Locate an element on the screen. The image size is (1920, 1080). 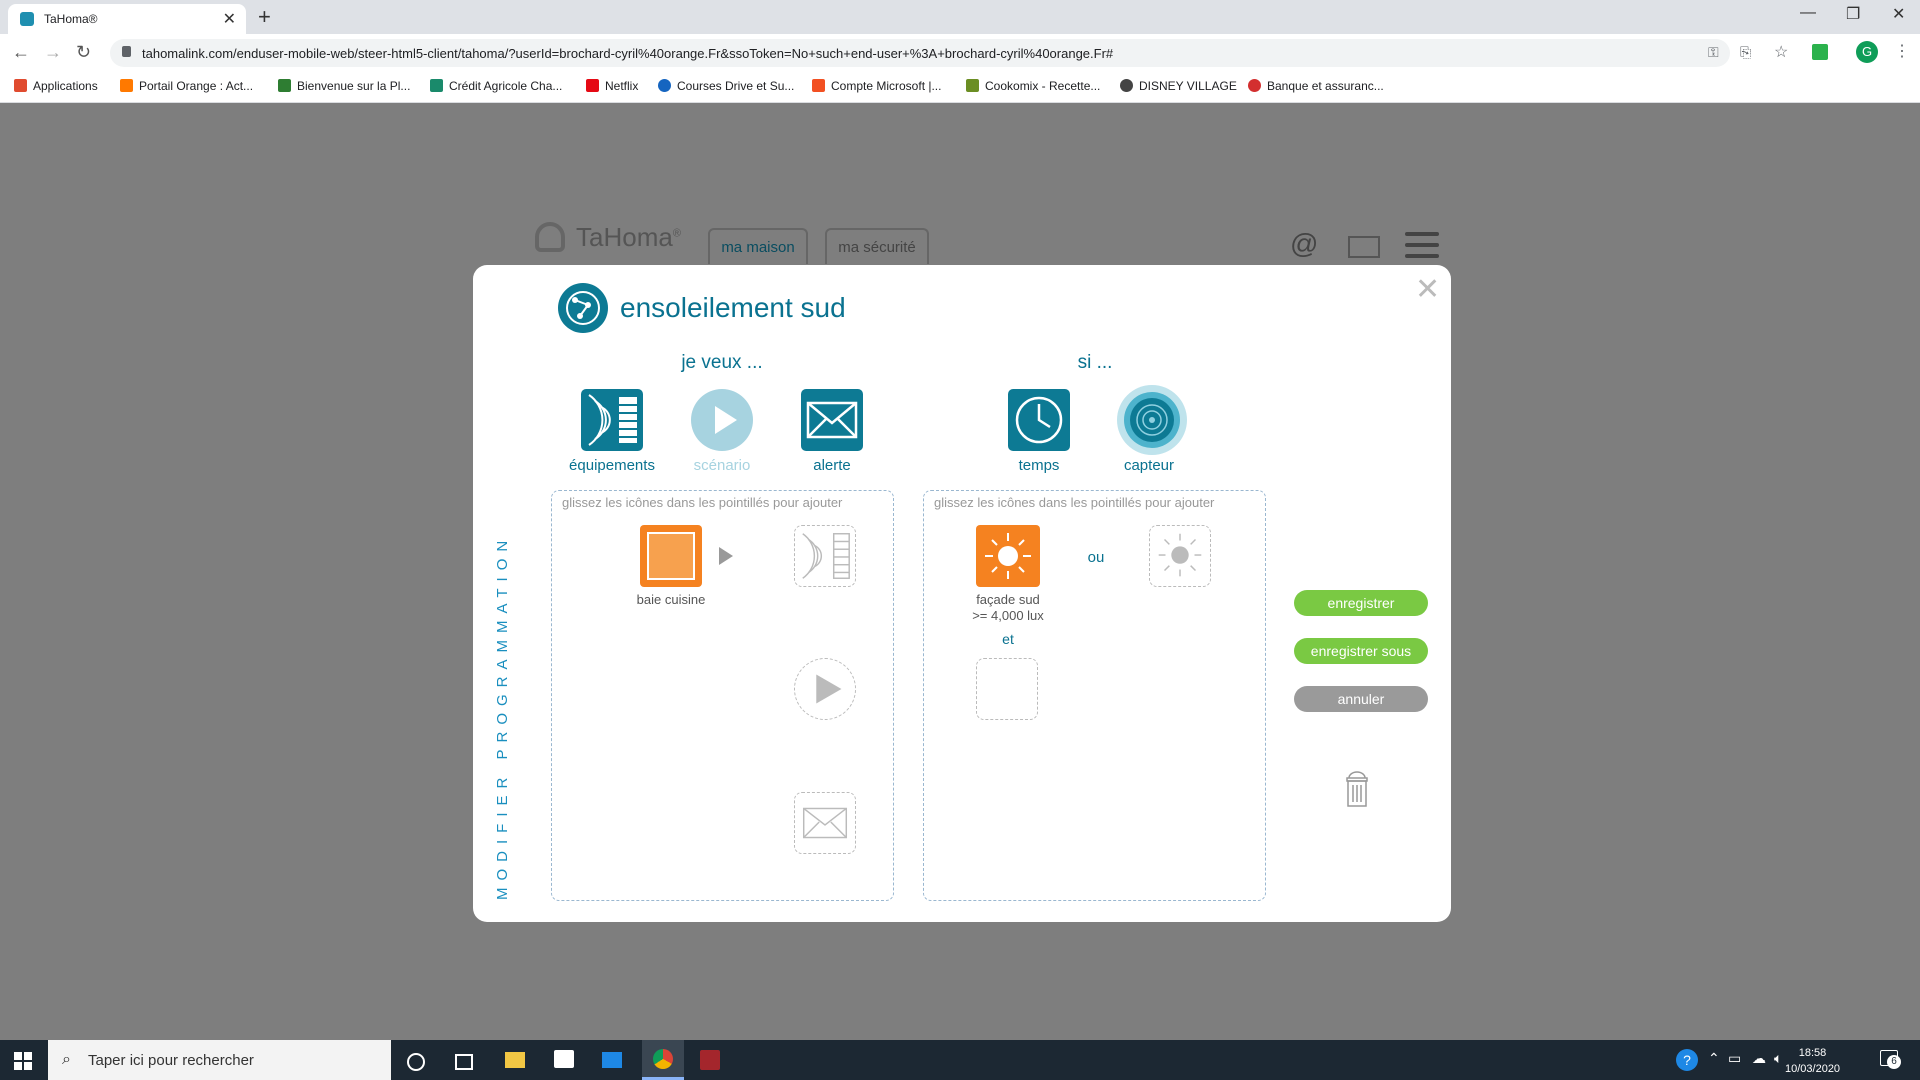
facade-sud-label: façade sud is located at coordinates (1008, 599).